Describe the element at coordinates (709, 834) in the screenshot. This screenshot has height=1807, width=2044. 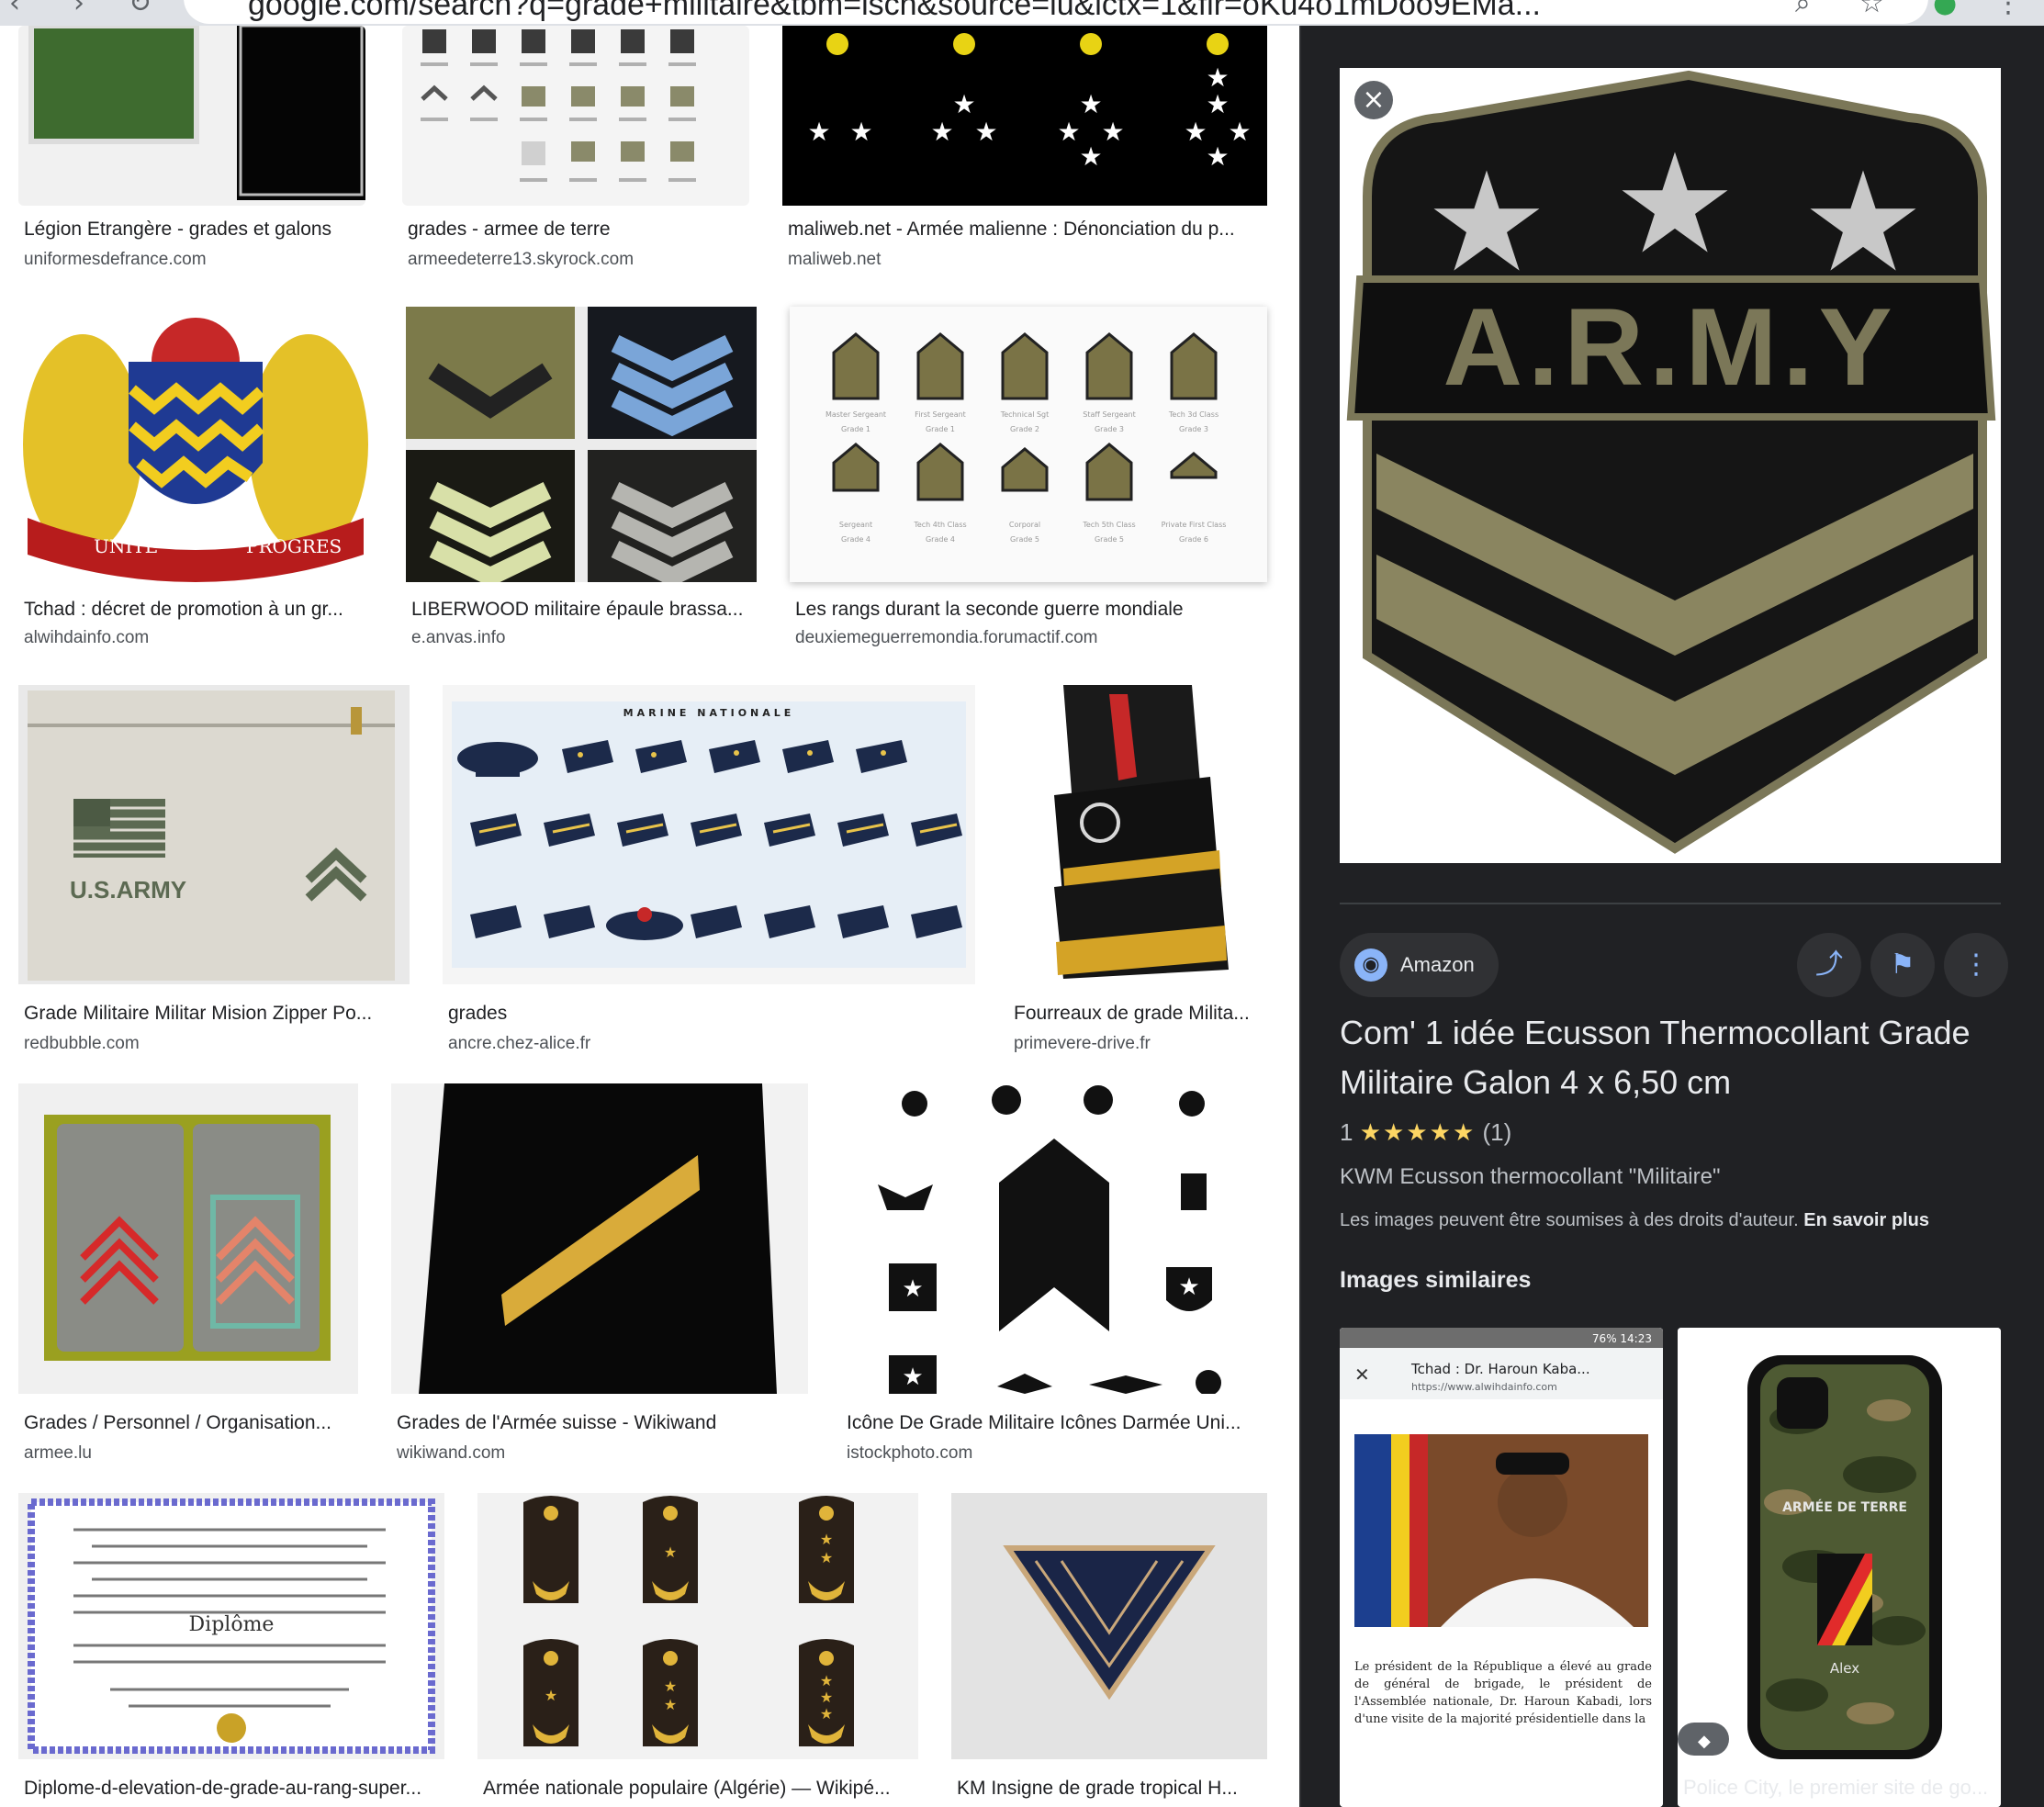
I see `result-thumbnail: MARINE NATIONALE` at that location.